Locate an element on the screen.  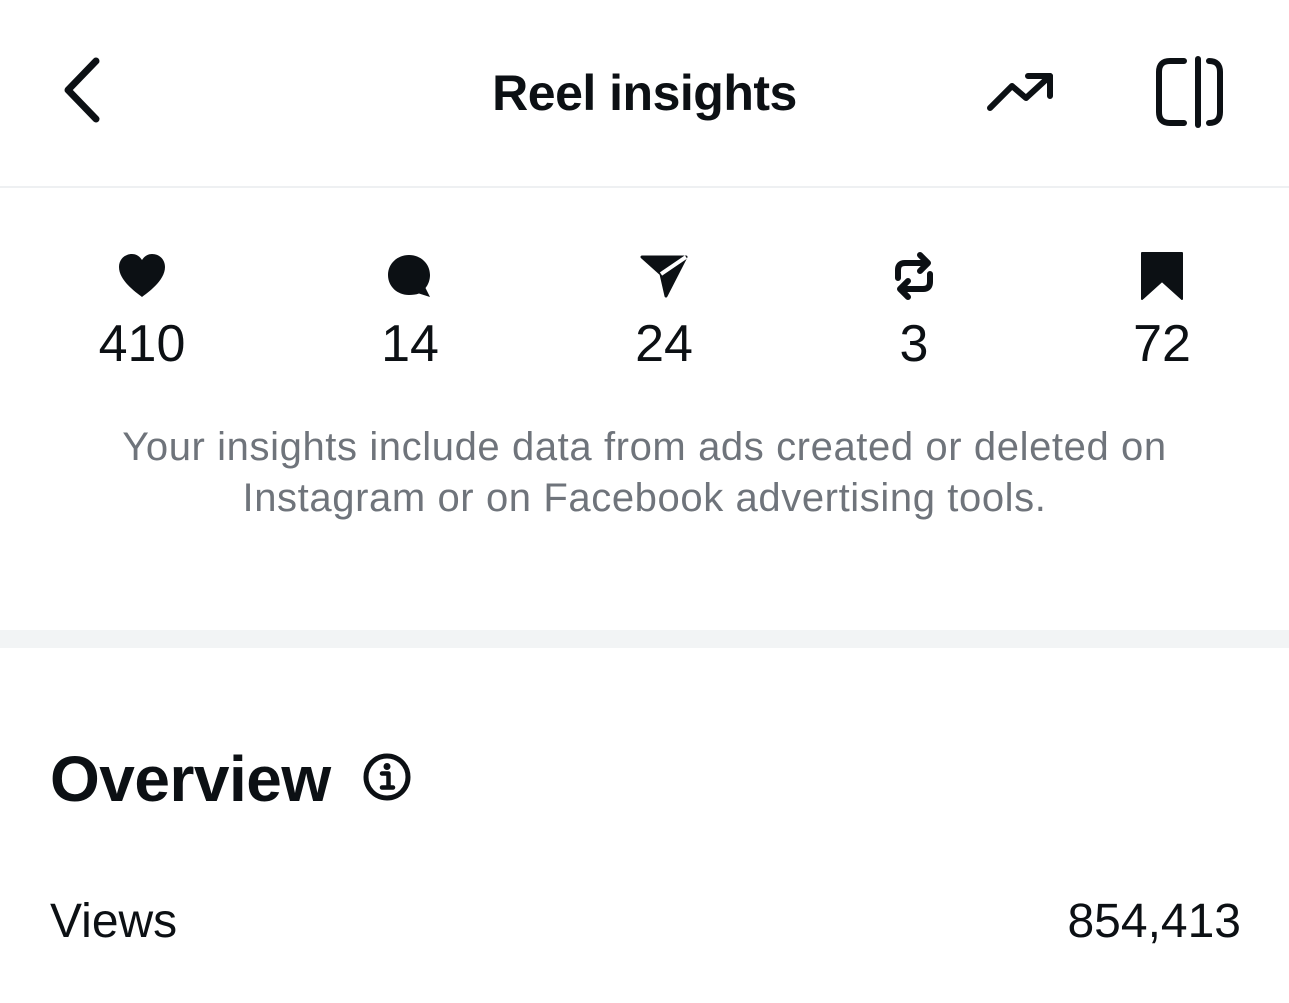
views-label: Views is located at coordinates (114, 921).